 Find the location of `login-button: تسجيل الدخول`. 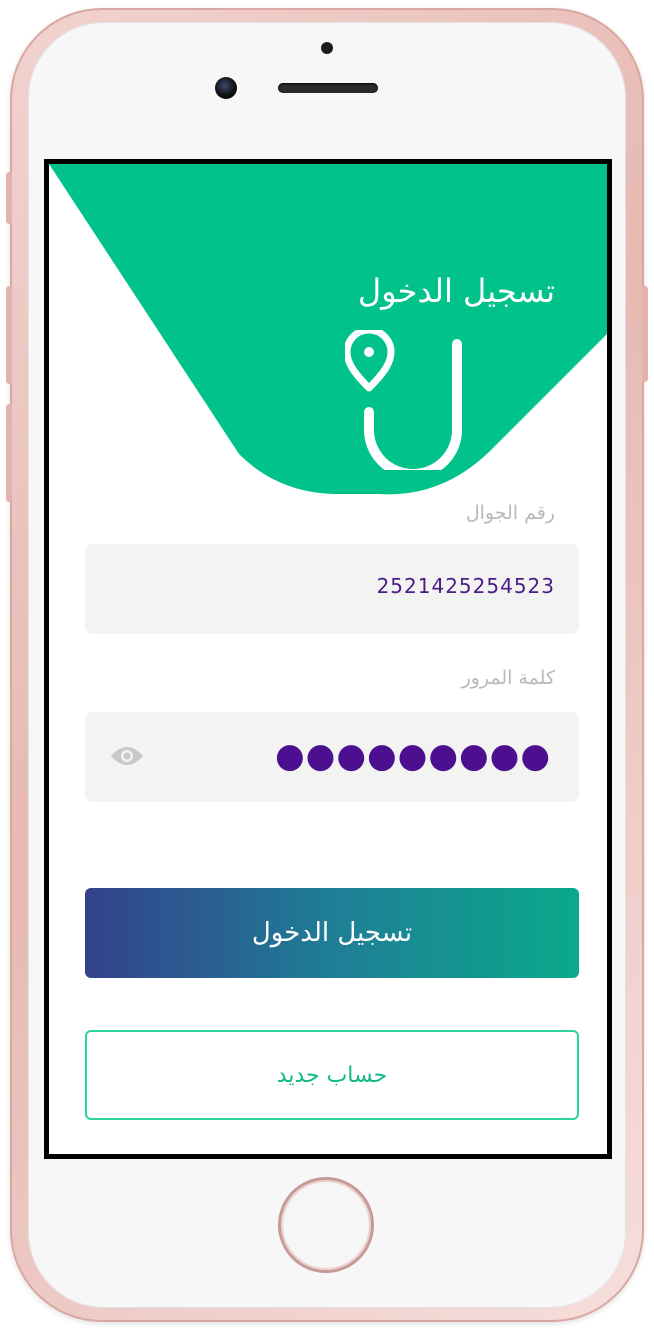

login-button: تسجيل الدخول is located at coordinates (332, 933).